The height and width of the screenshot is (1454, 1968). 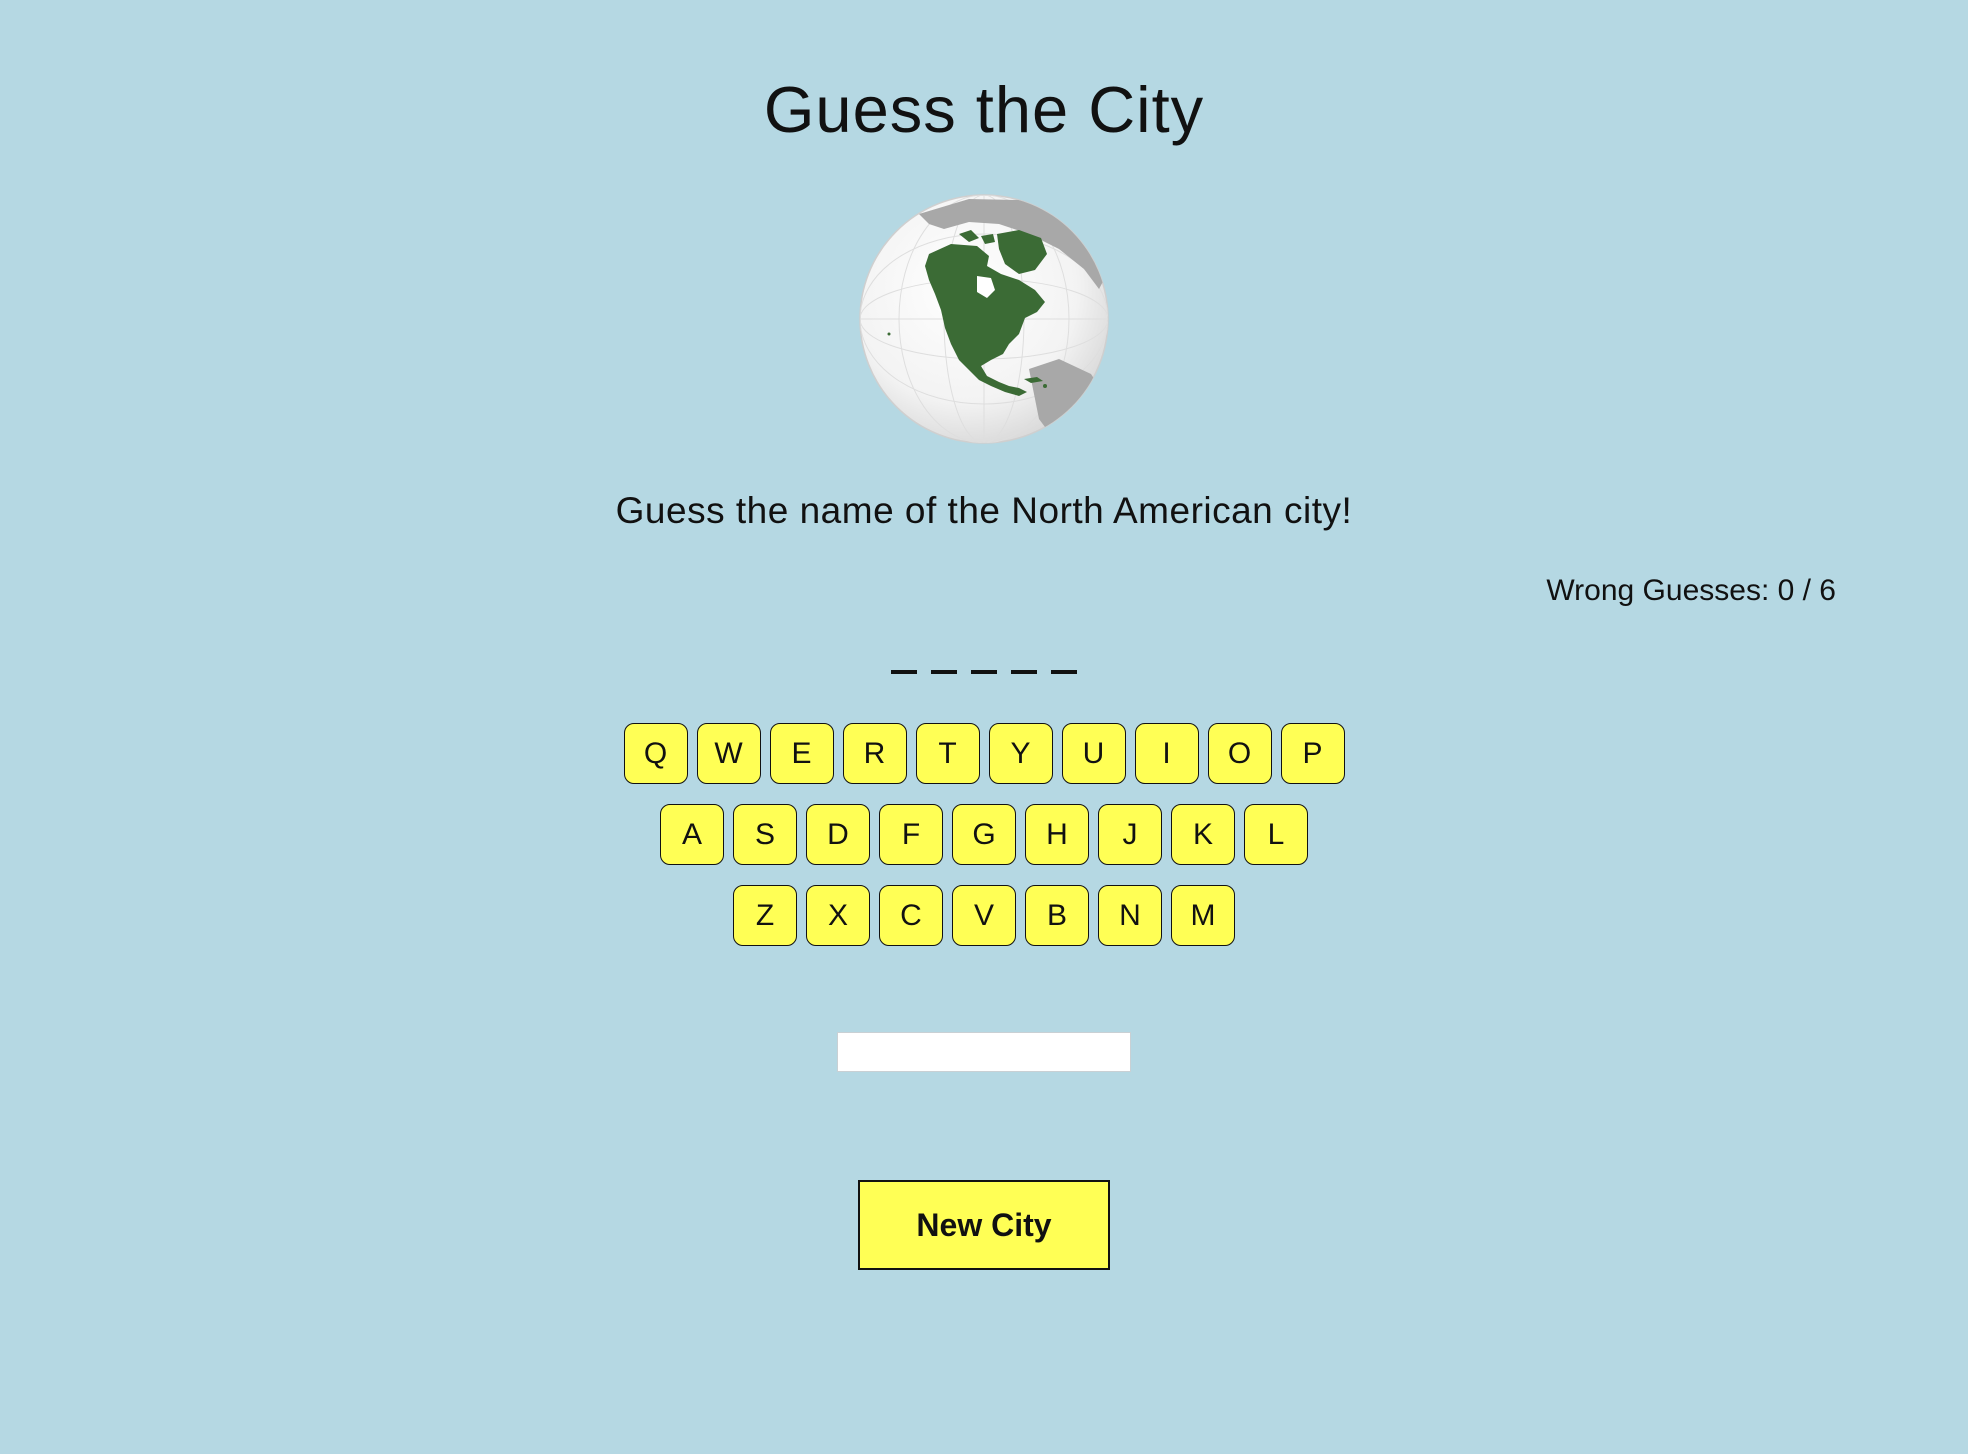 I want to click on key-q: Q, so click(x=655, y=753).